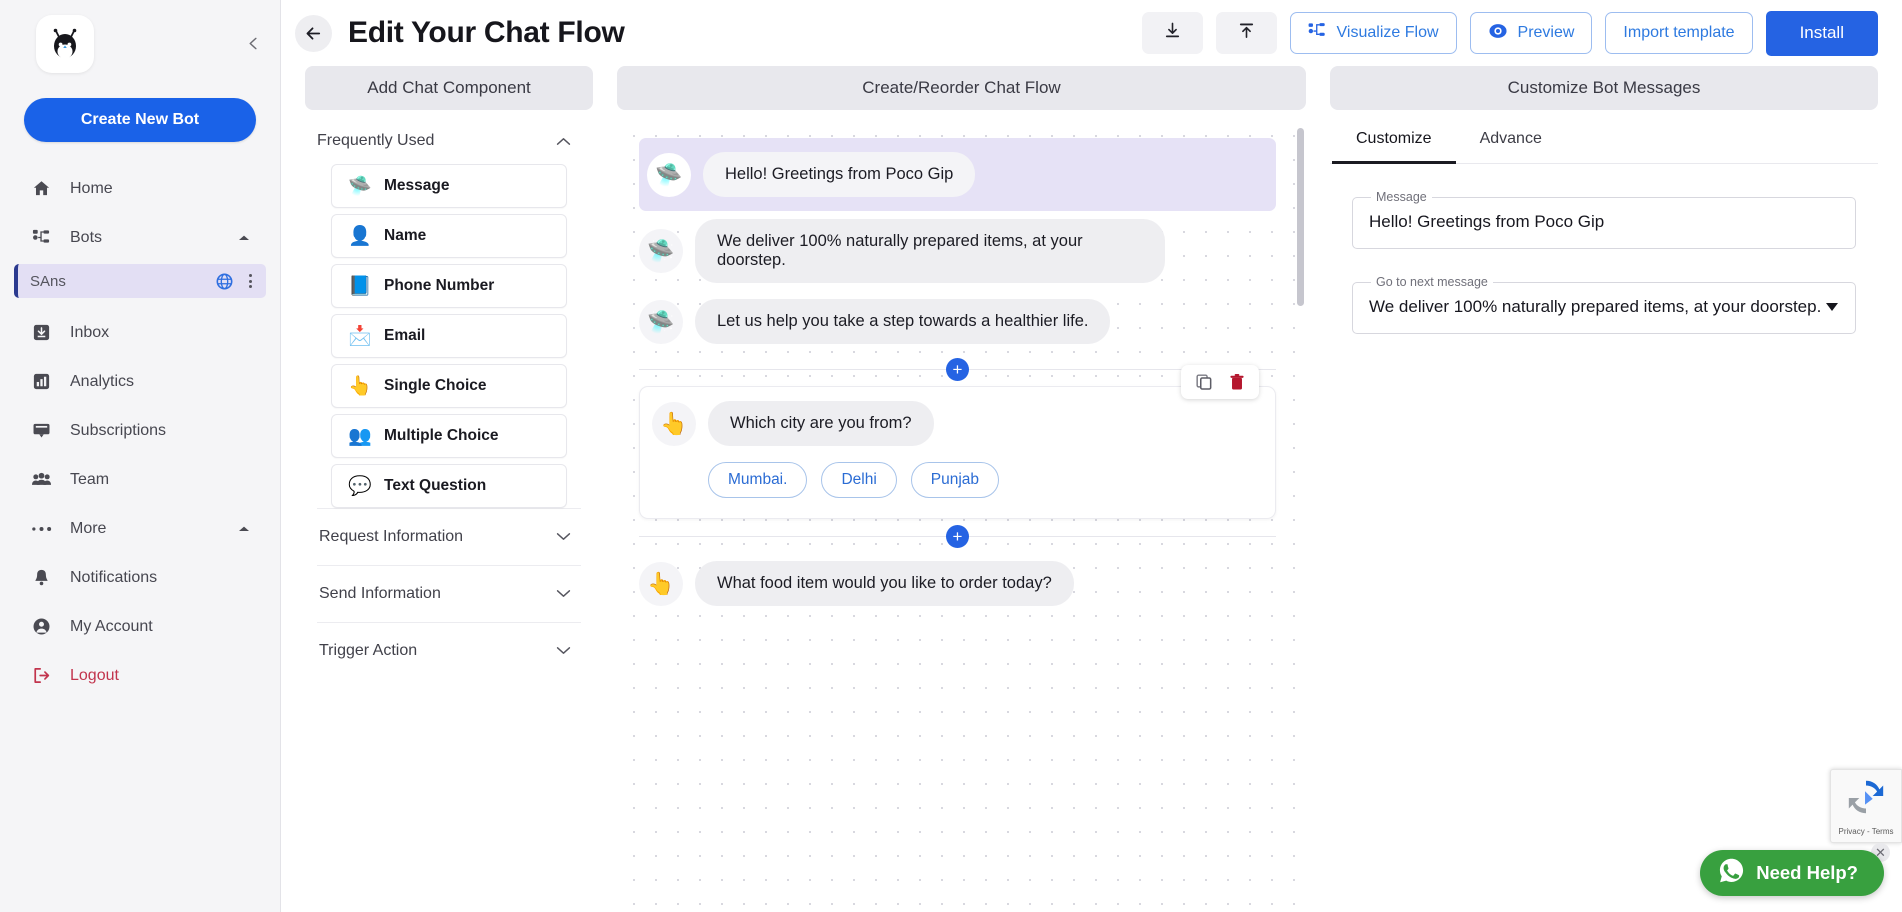  What do you see at coordinates (839, 174) in the screenshot?
I see `message-bubble: Hello! Greetings from Poco Gip` at bounding box center [839, 174].